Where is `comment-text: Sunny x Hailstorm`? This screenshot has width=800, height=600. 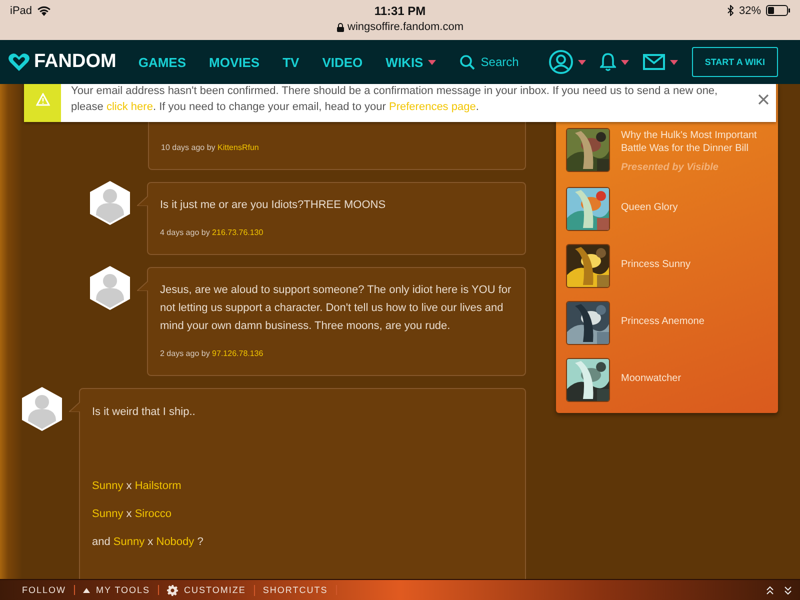
comment-text: Sunny x Hailstorm is located at coordinates (137, 486).